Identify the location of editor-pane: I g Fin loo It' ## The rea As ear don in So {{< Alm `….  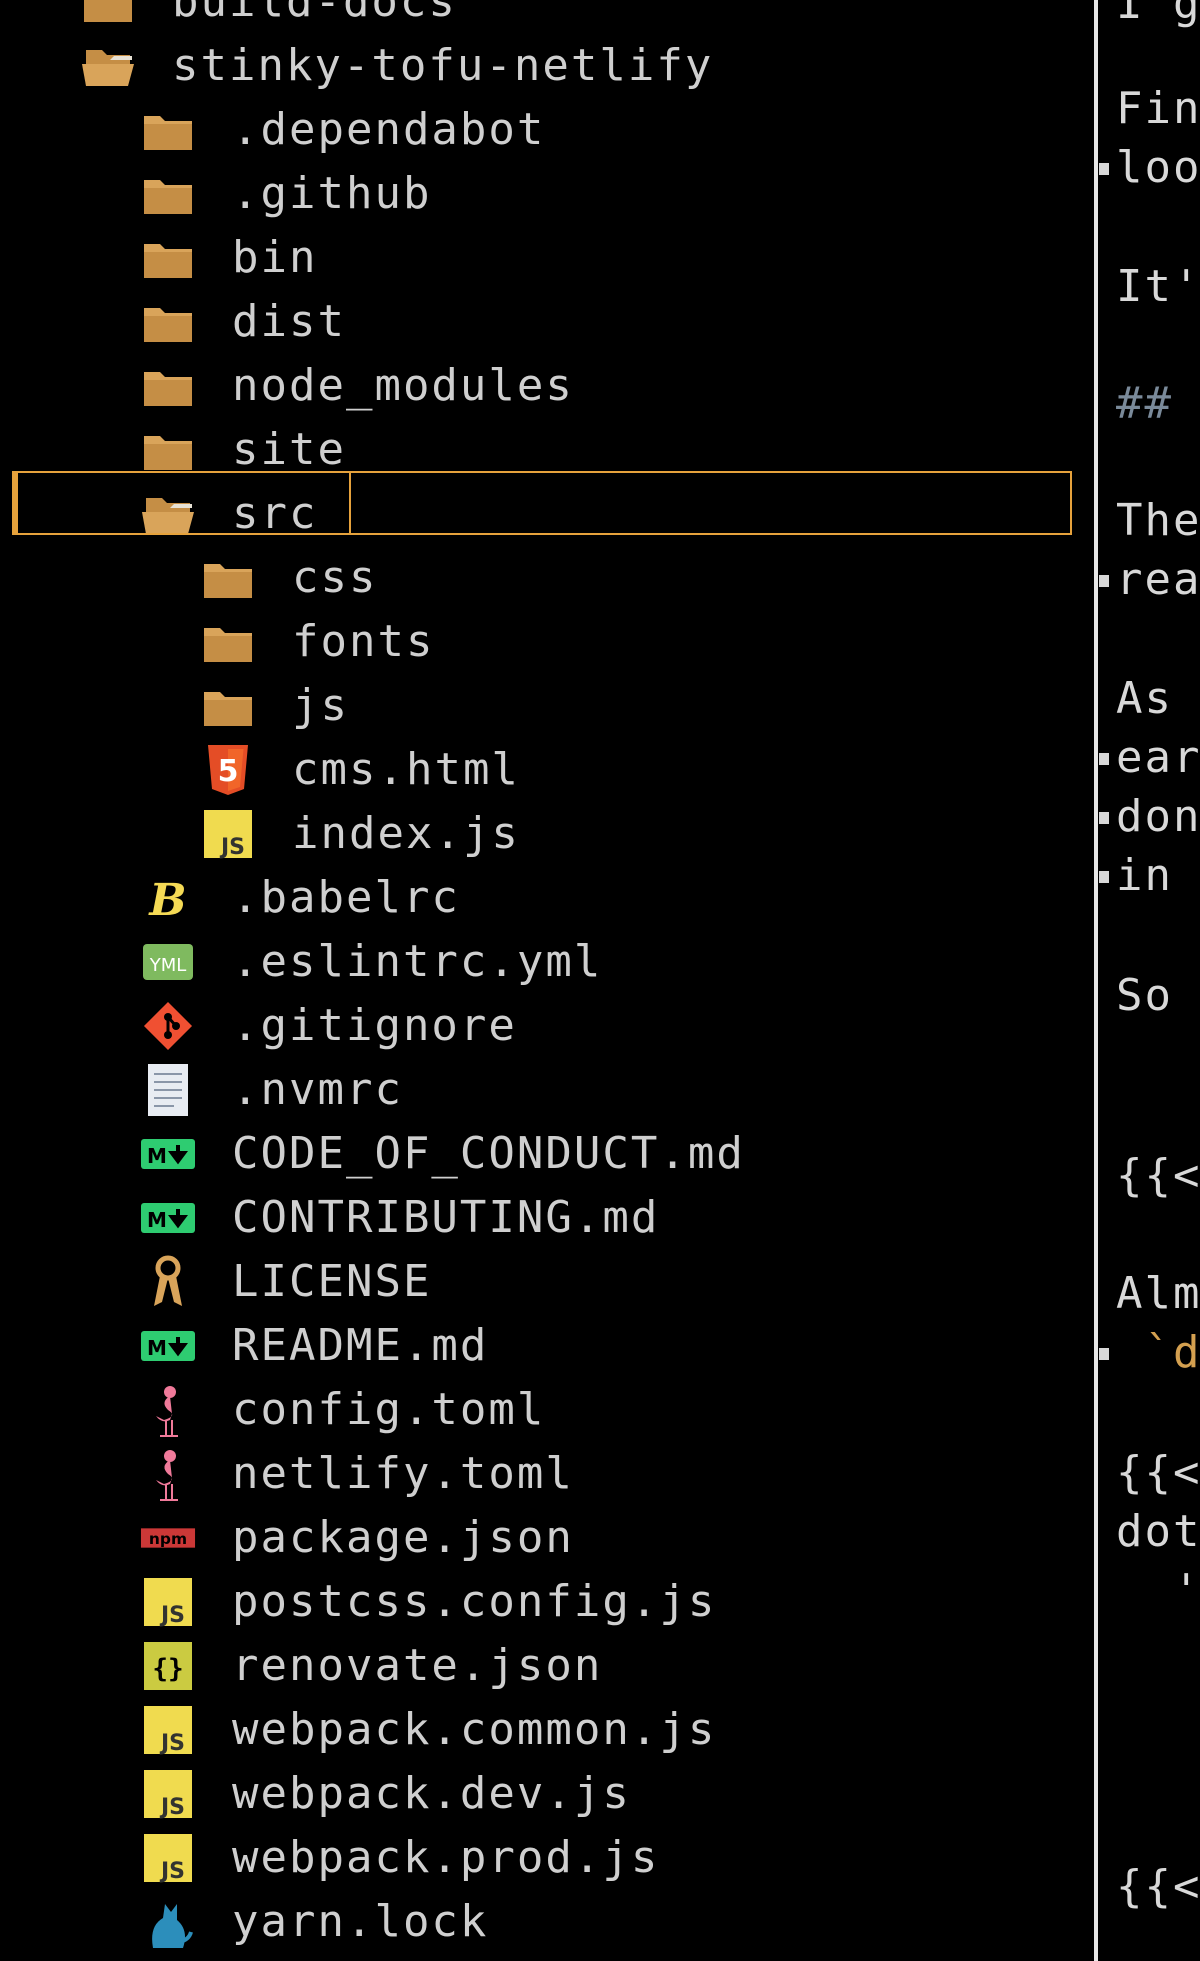
(1149, 980).